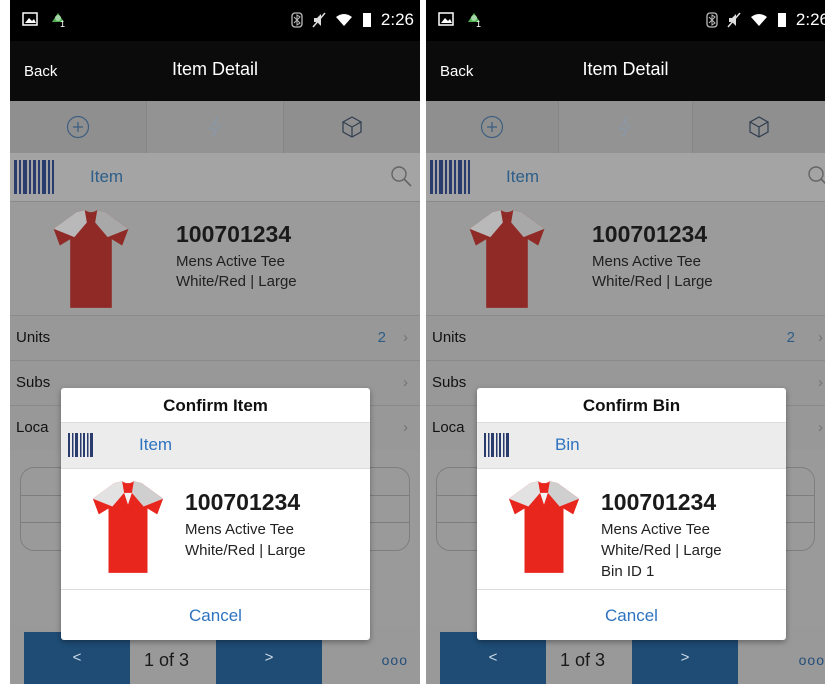  Describe the element at coordinates (567, 444) in the screenshot. I see `dialog-scan-label: Bin` at that location.